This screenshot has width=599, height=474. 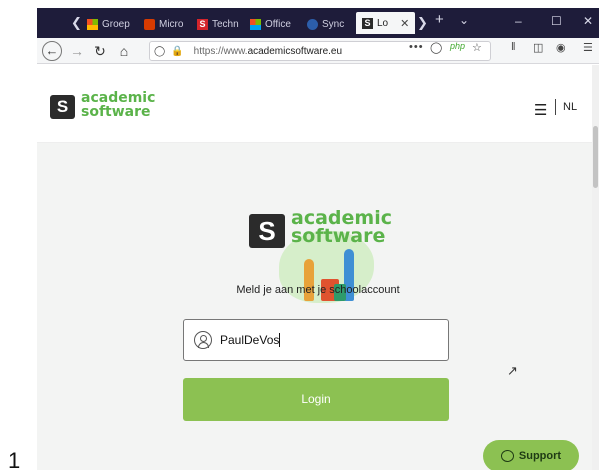 I want to click on hero-logo-text: academic software, so click(x=341, y=228).